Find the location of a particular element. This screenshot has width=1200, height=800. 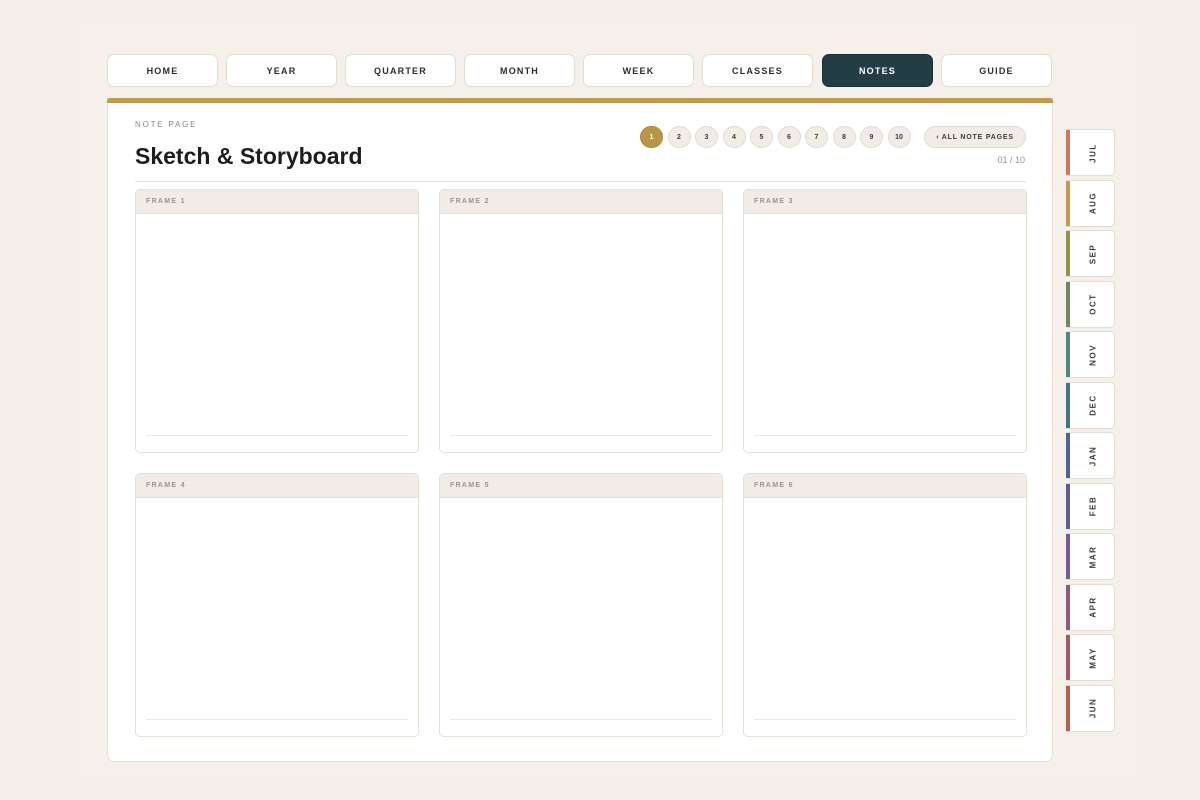

all-note-pages-button: ‹ ALL NOTE PAGES is located at coordinates (975, 137).